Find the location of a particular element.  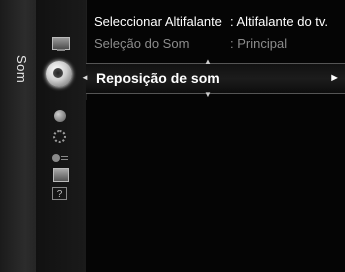

icon-column: ? is located at coordinates (61, 136).